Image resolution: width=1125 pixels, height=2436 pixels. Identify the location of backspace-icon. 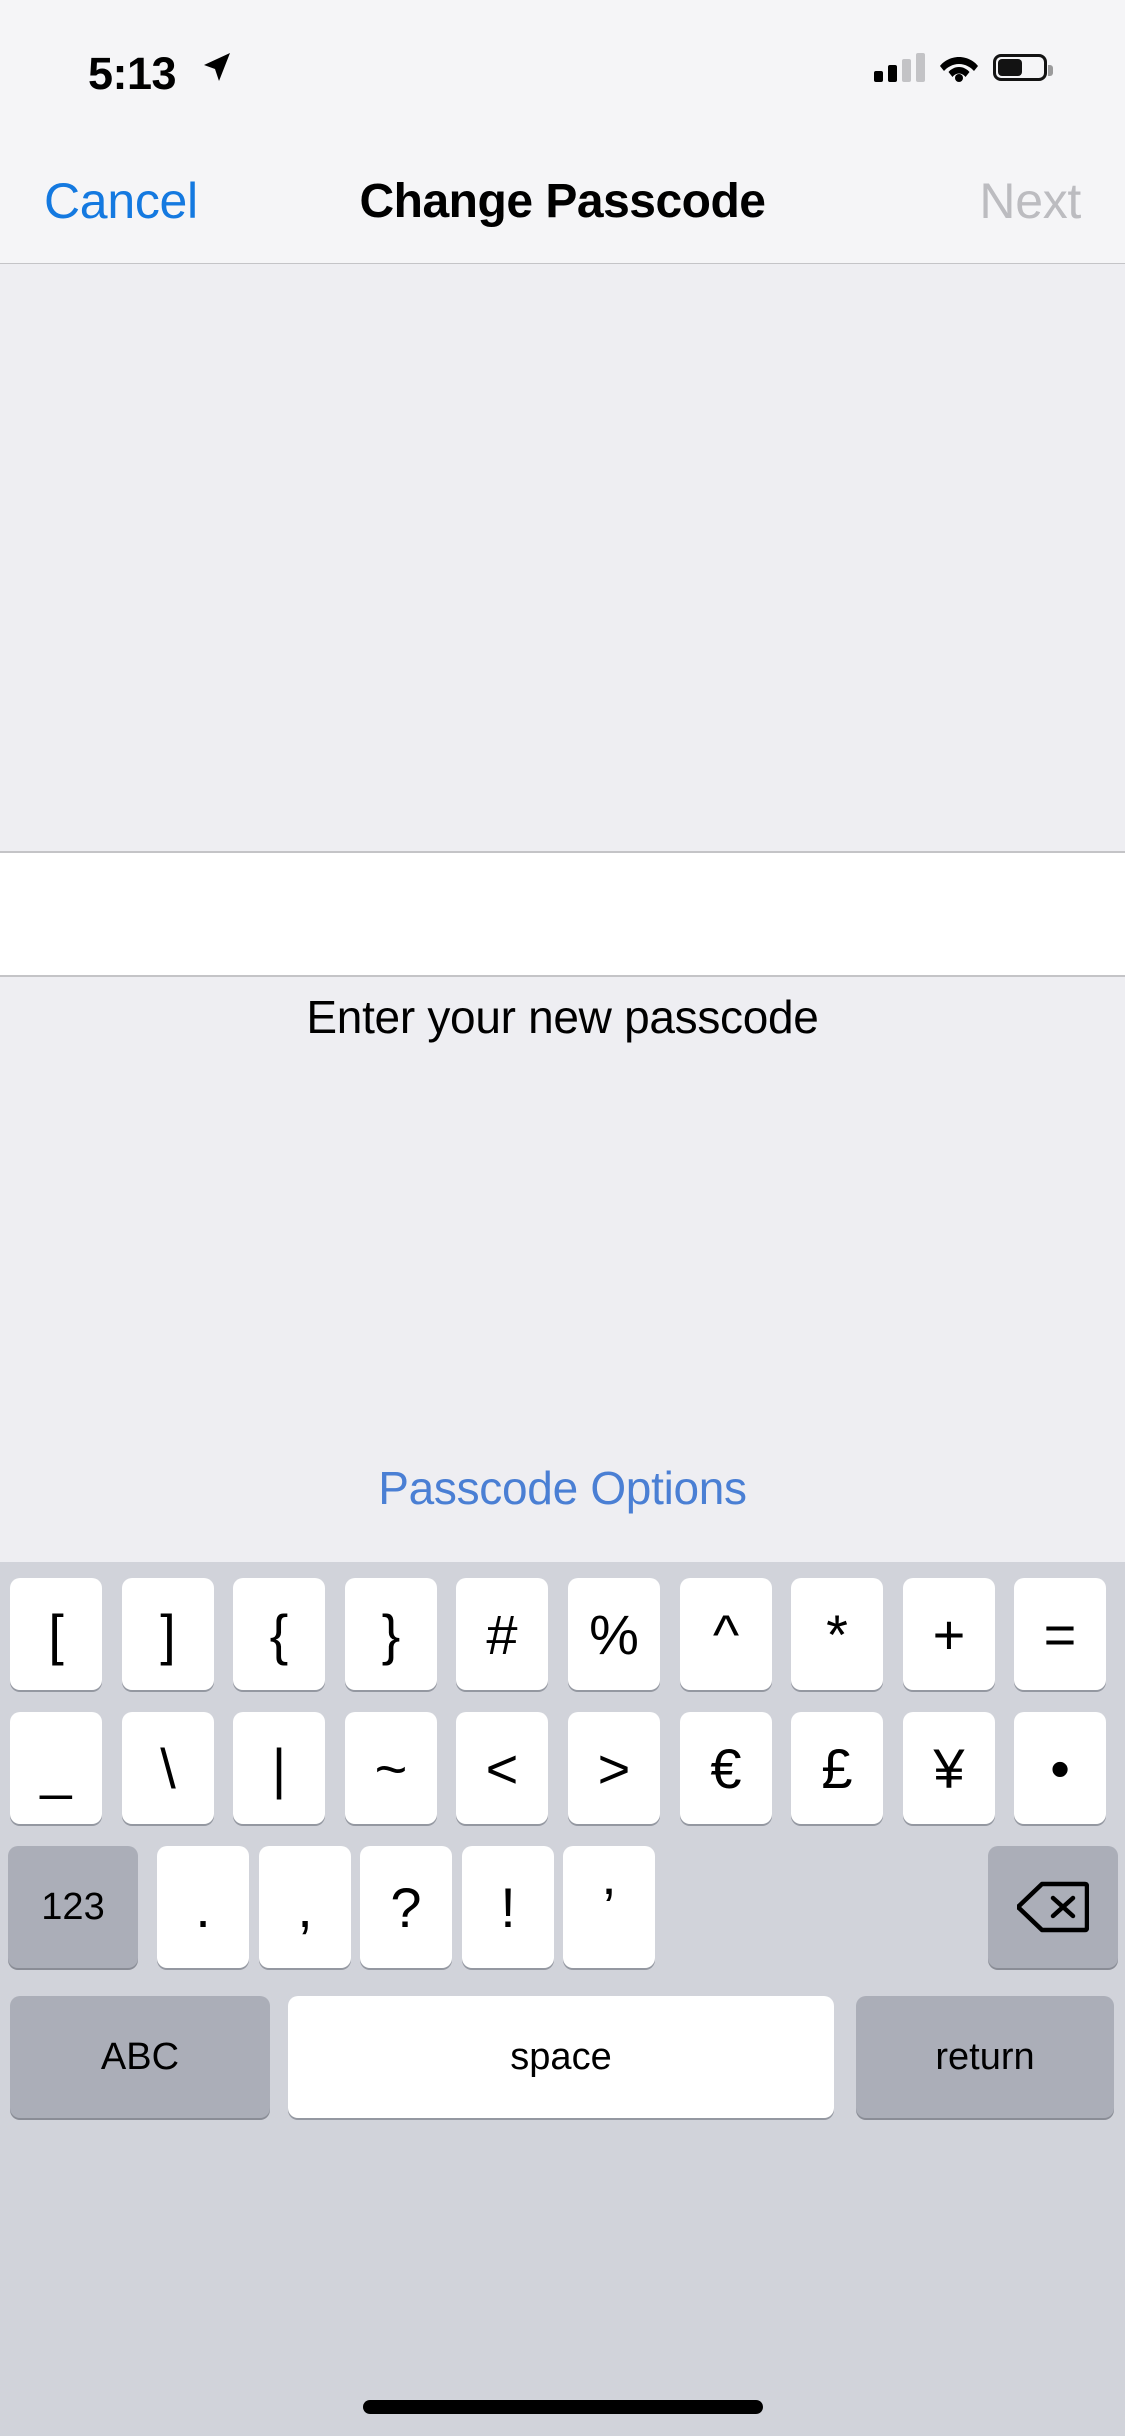
(1053, 1907).